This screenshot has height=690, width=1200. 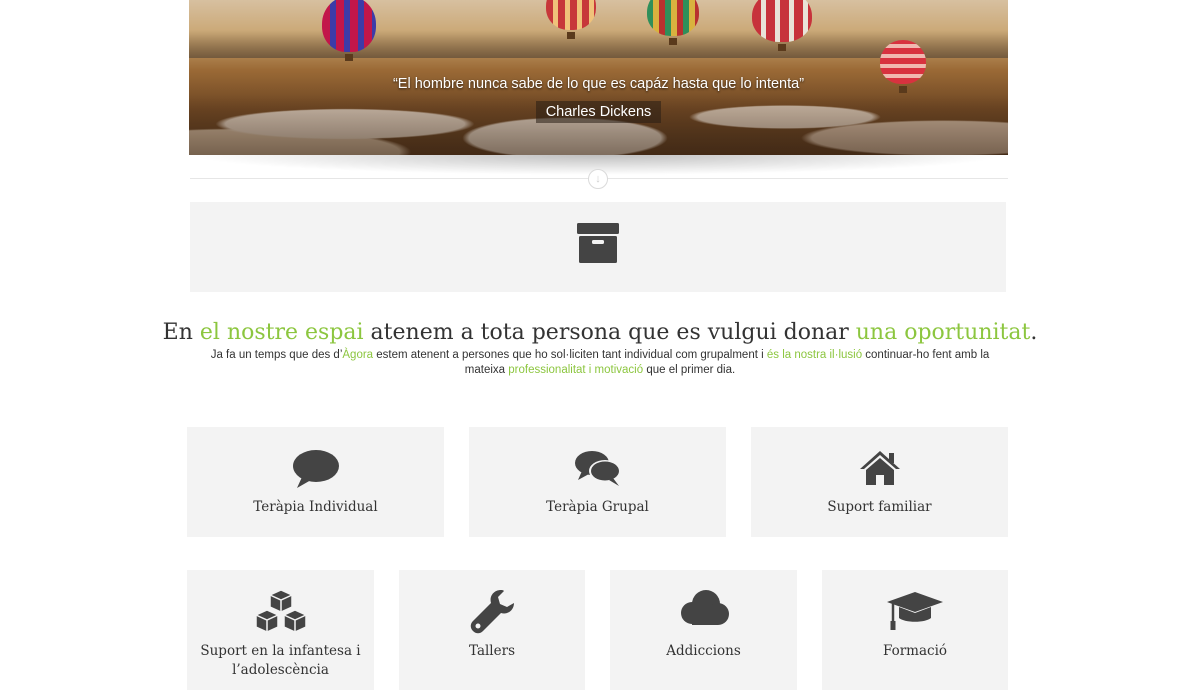 I want to click on description-text: Ja fa un temps que des d’, so click(x=276, y=355).